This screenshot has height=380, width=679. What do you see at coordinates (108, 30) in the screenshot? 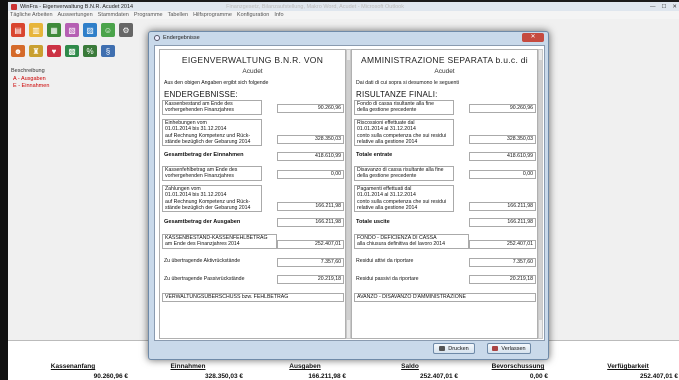
I see `user-icon: ☺` at bounding box center [108, 30].